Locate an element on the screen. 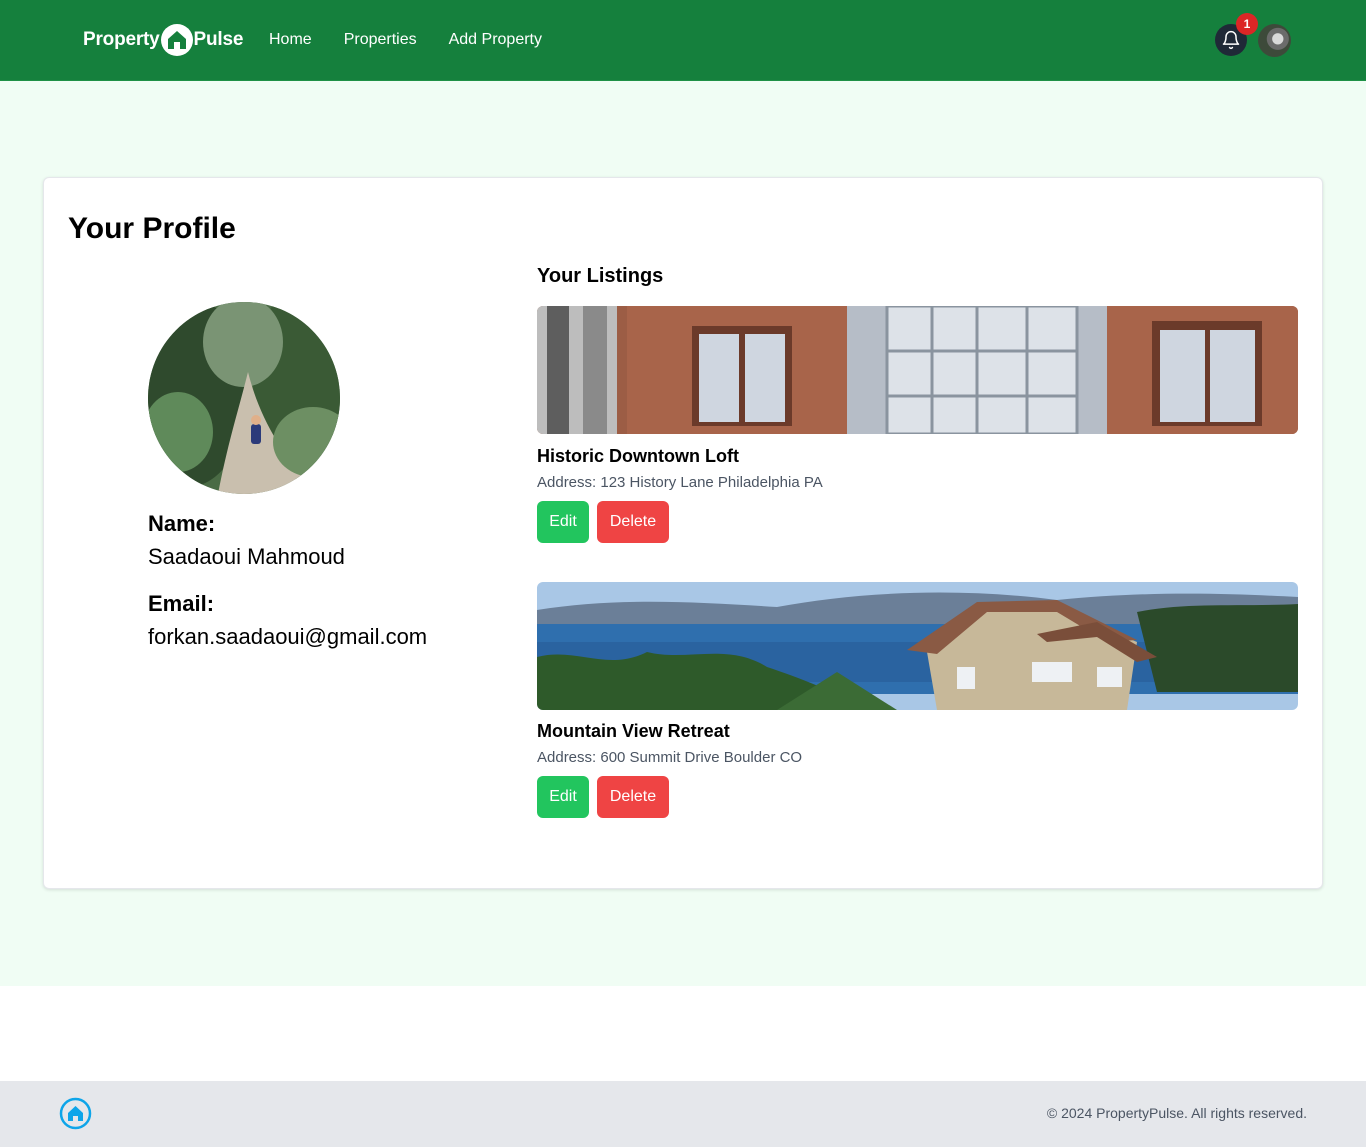 The height and width of the screenshot is (1147, 1366). nav-link-properties: Properties is located at coordinates (380, 40).